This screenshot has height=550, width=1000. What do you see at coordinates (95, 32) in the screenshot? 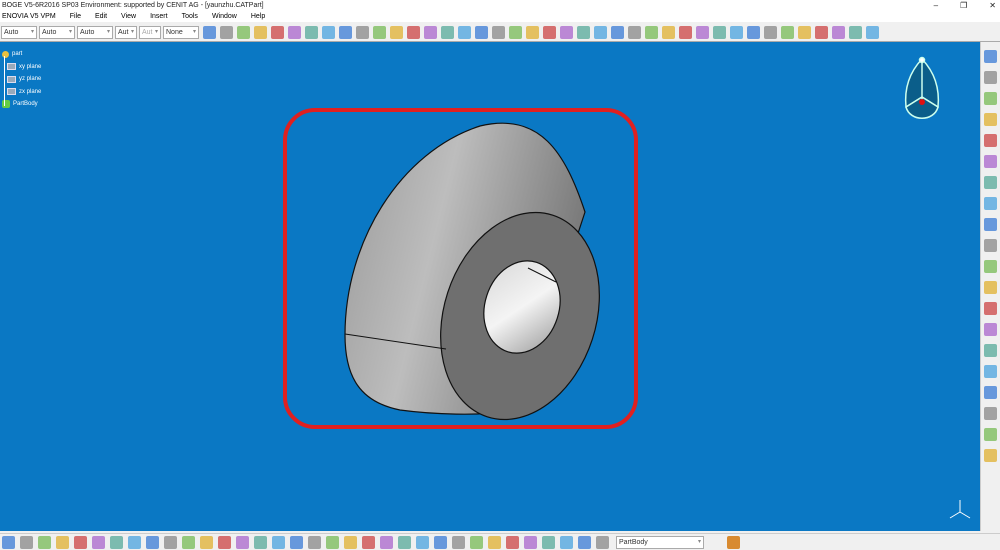
I see `linetype-combo: Auto ▾` at bounding box center [95, 32].